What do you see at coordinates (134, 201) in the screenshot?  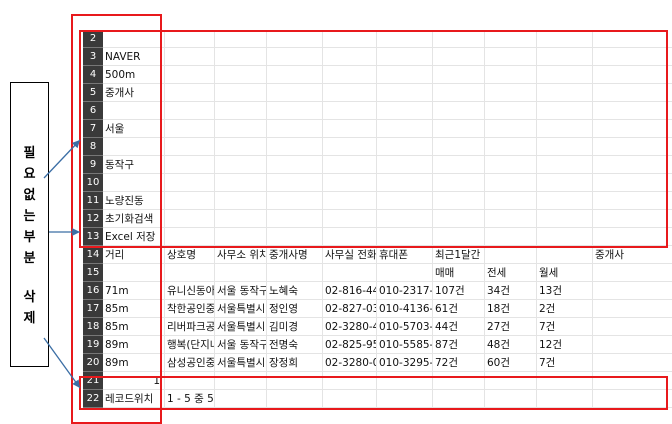 I see `cell-a: 노량진동` at bounding box center [134, 201].